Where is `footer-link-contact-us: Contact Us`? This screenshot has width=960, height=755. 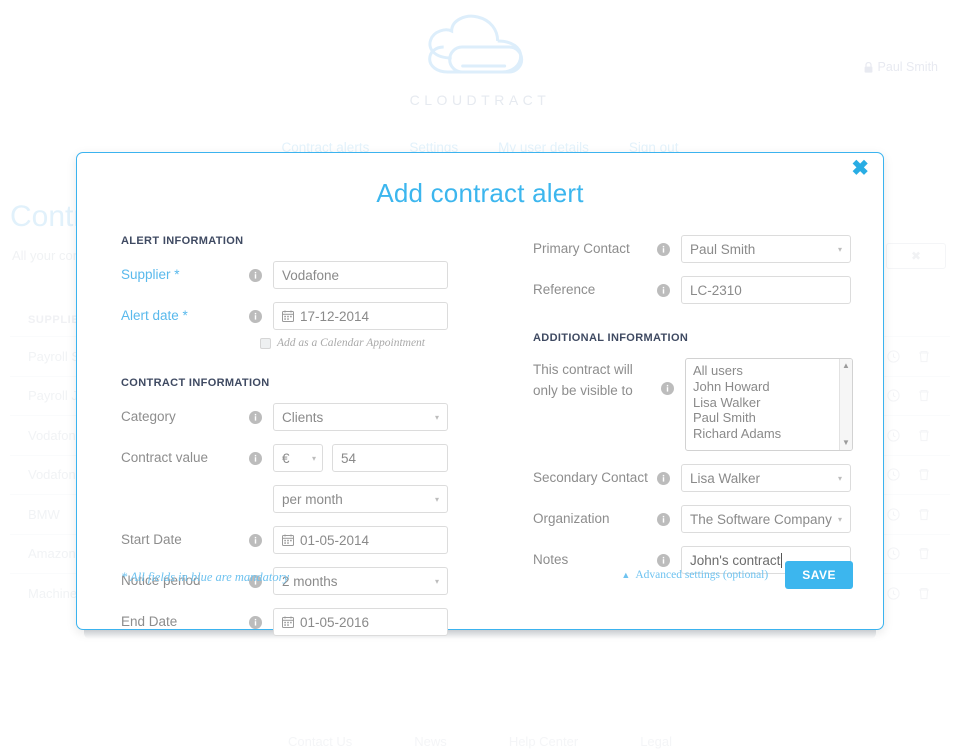 footer-link-contact-us: Contact Us is located at coordinates (320, 741).